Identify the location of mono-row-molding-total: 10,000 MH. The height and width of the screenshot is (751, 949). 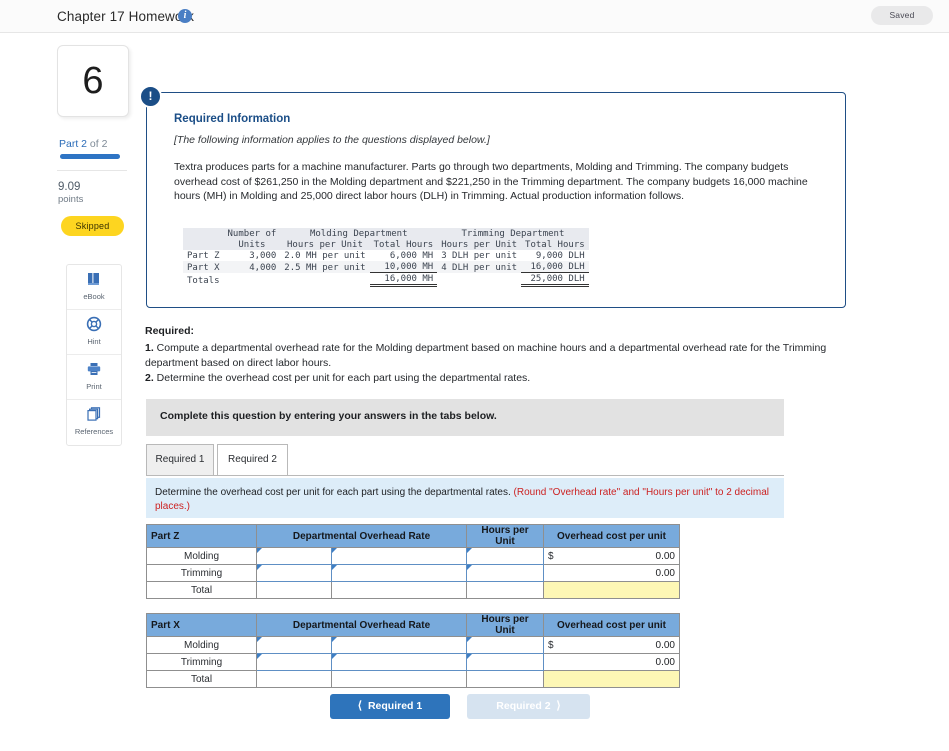
(403, 267).